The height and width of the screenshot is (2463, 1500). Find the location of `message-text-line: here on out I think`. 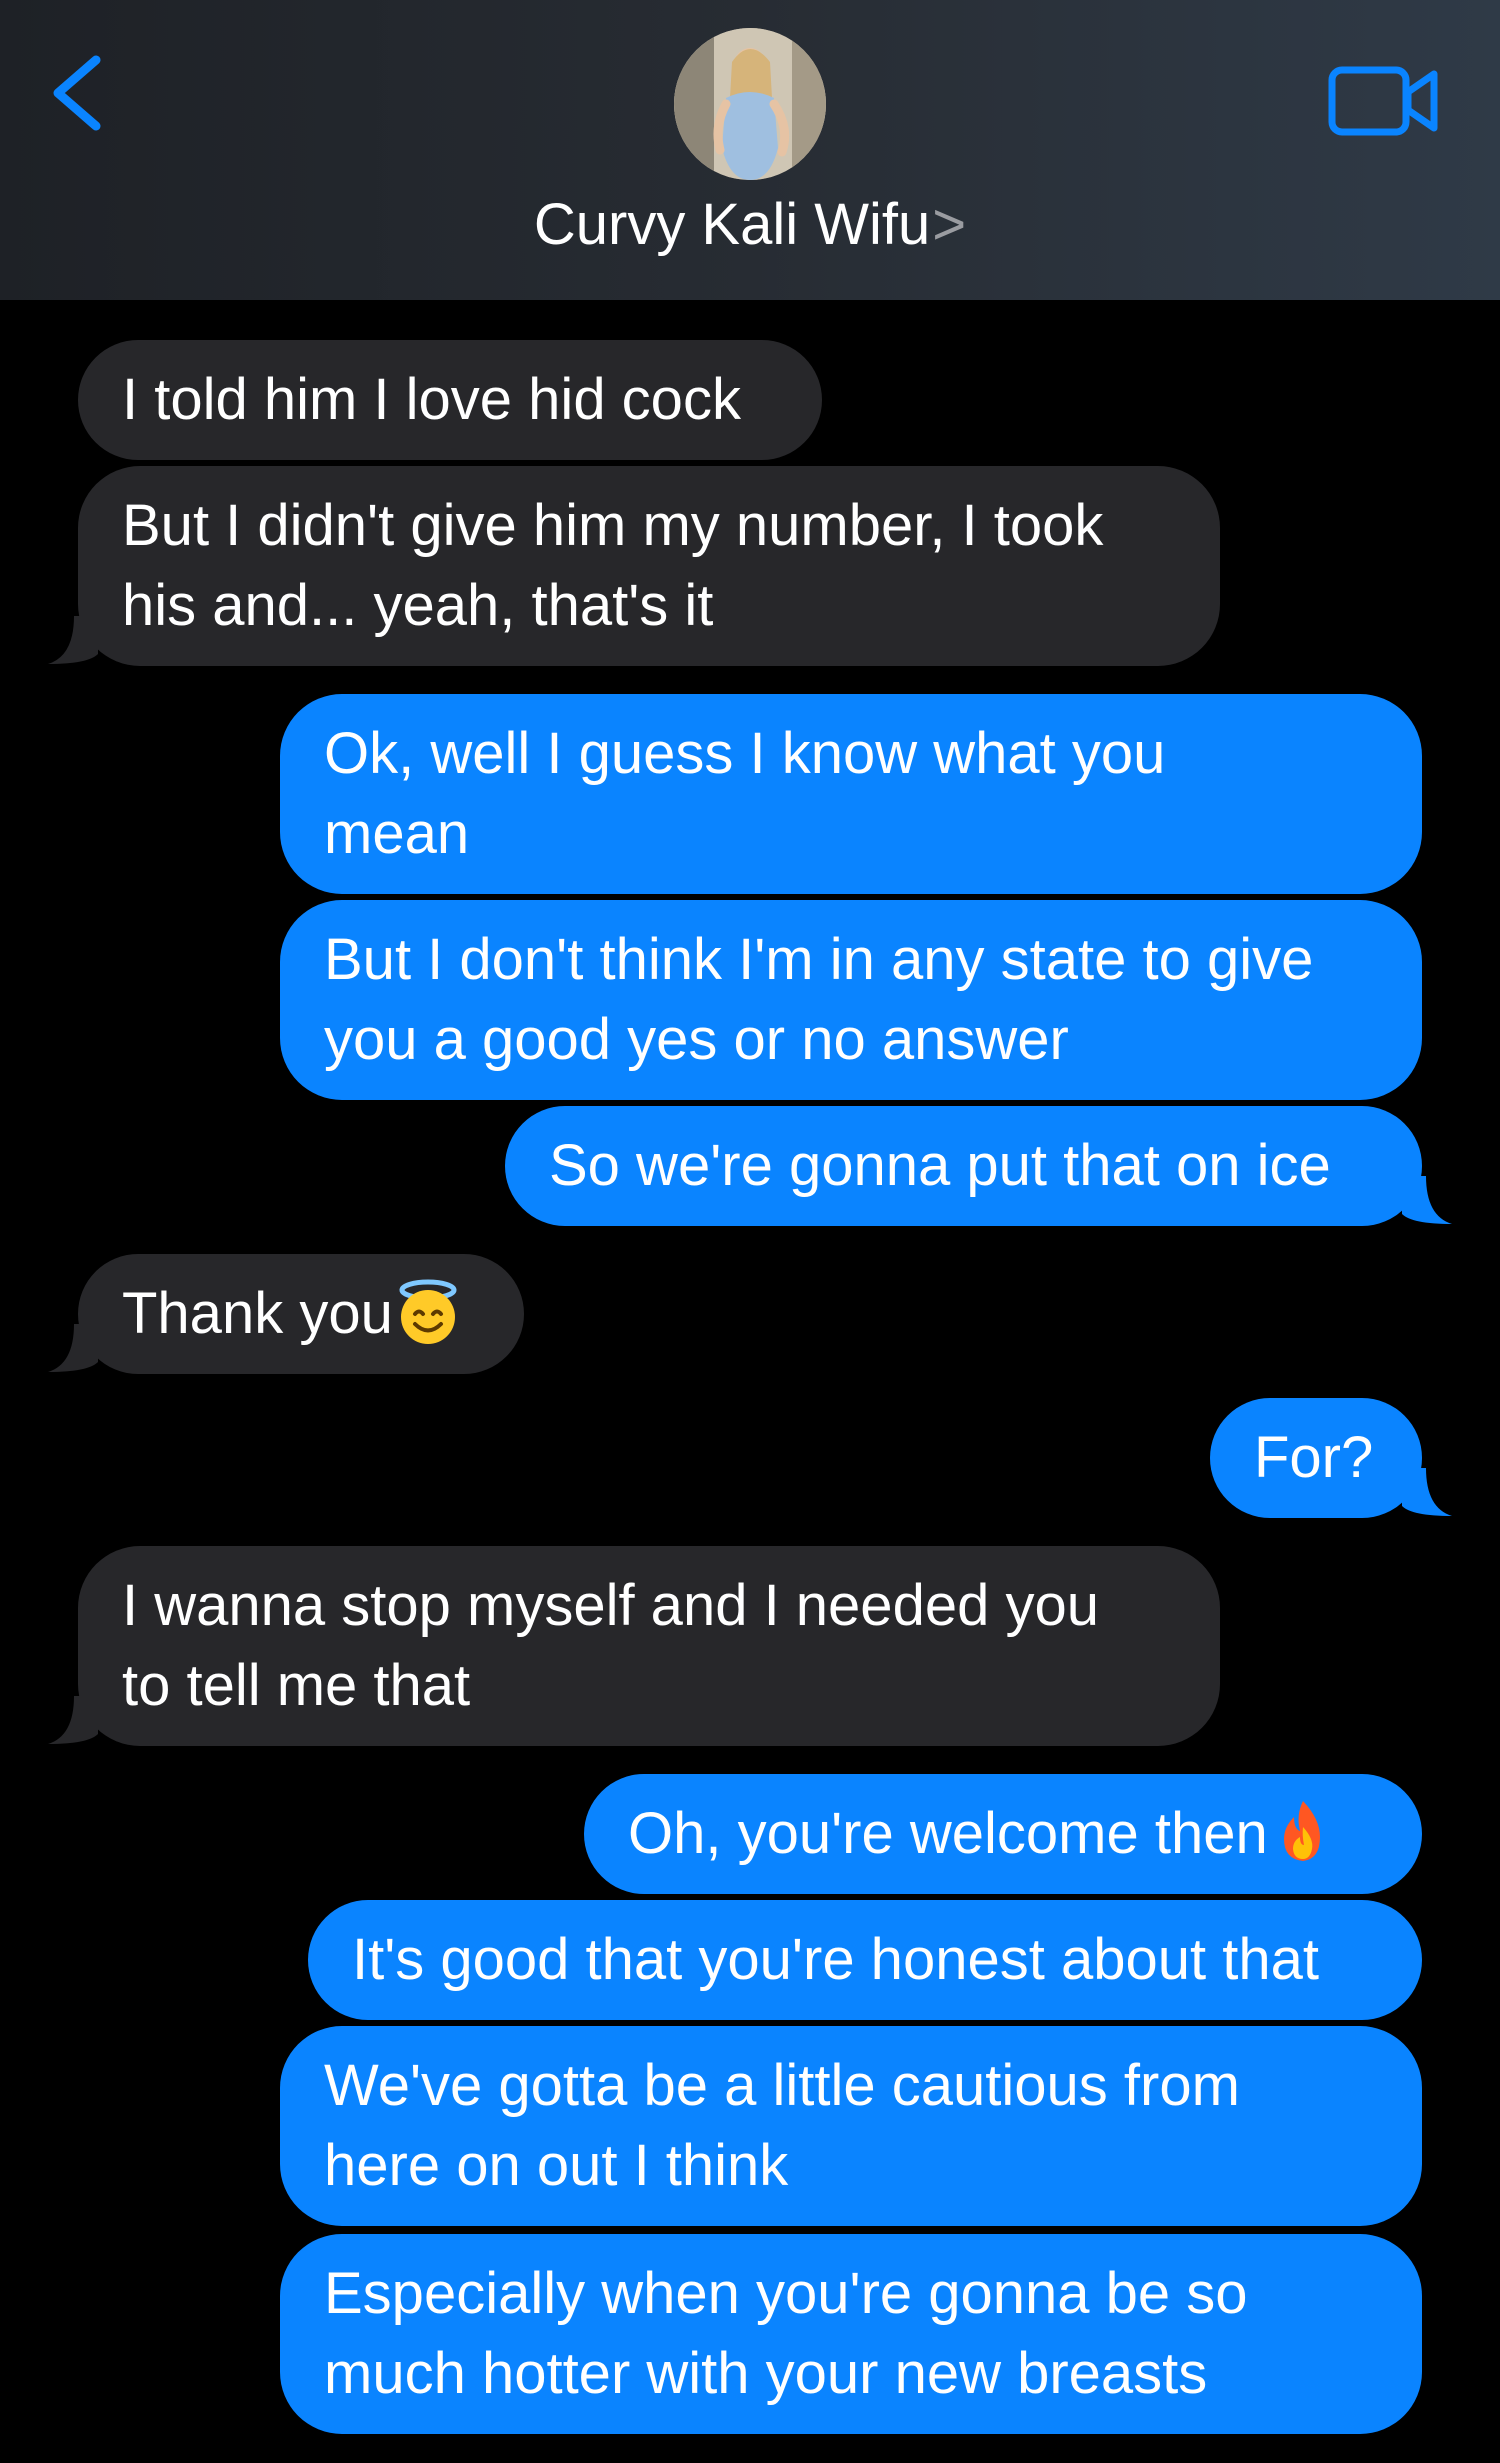

message-text-line: here on out I think is located at coordinates (851, 2166).